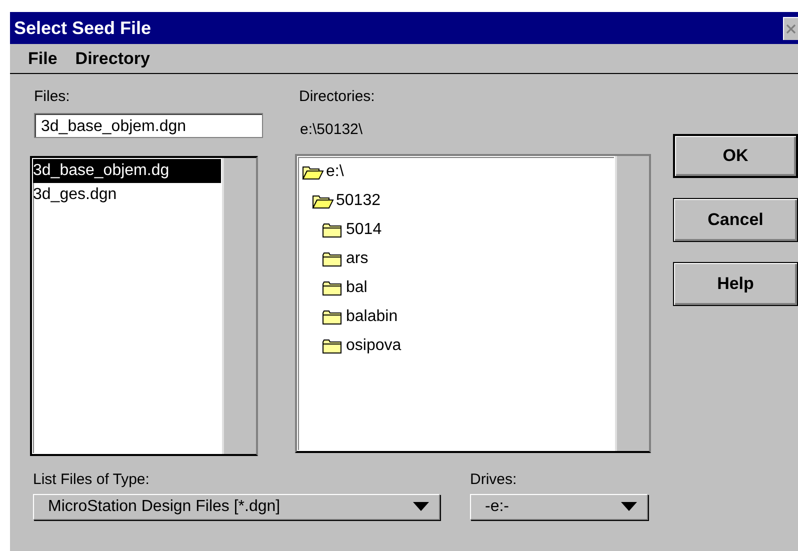 The width and height of the screenshot is (798, 551). Describe the element at coordinates (127, 195) in the screenshot. I see `list-entry: 3d_ges.dgn` at that location.